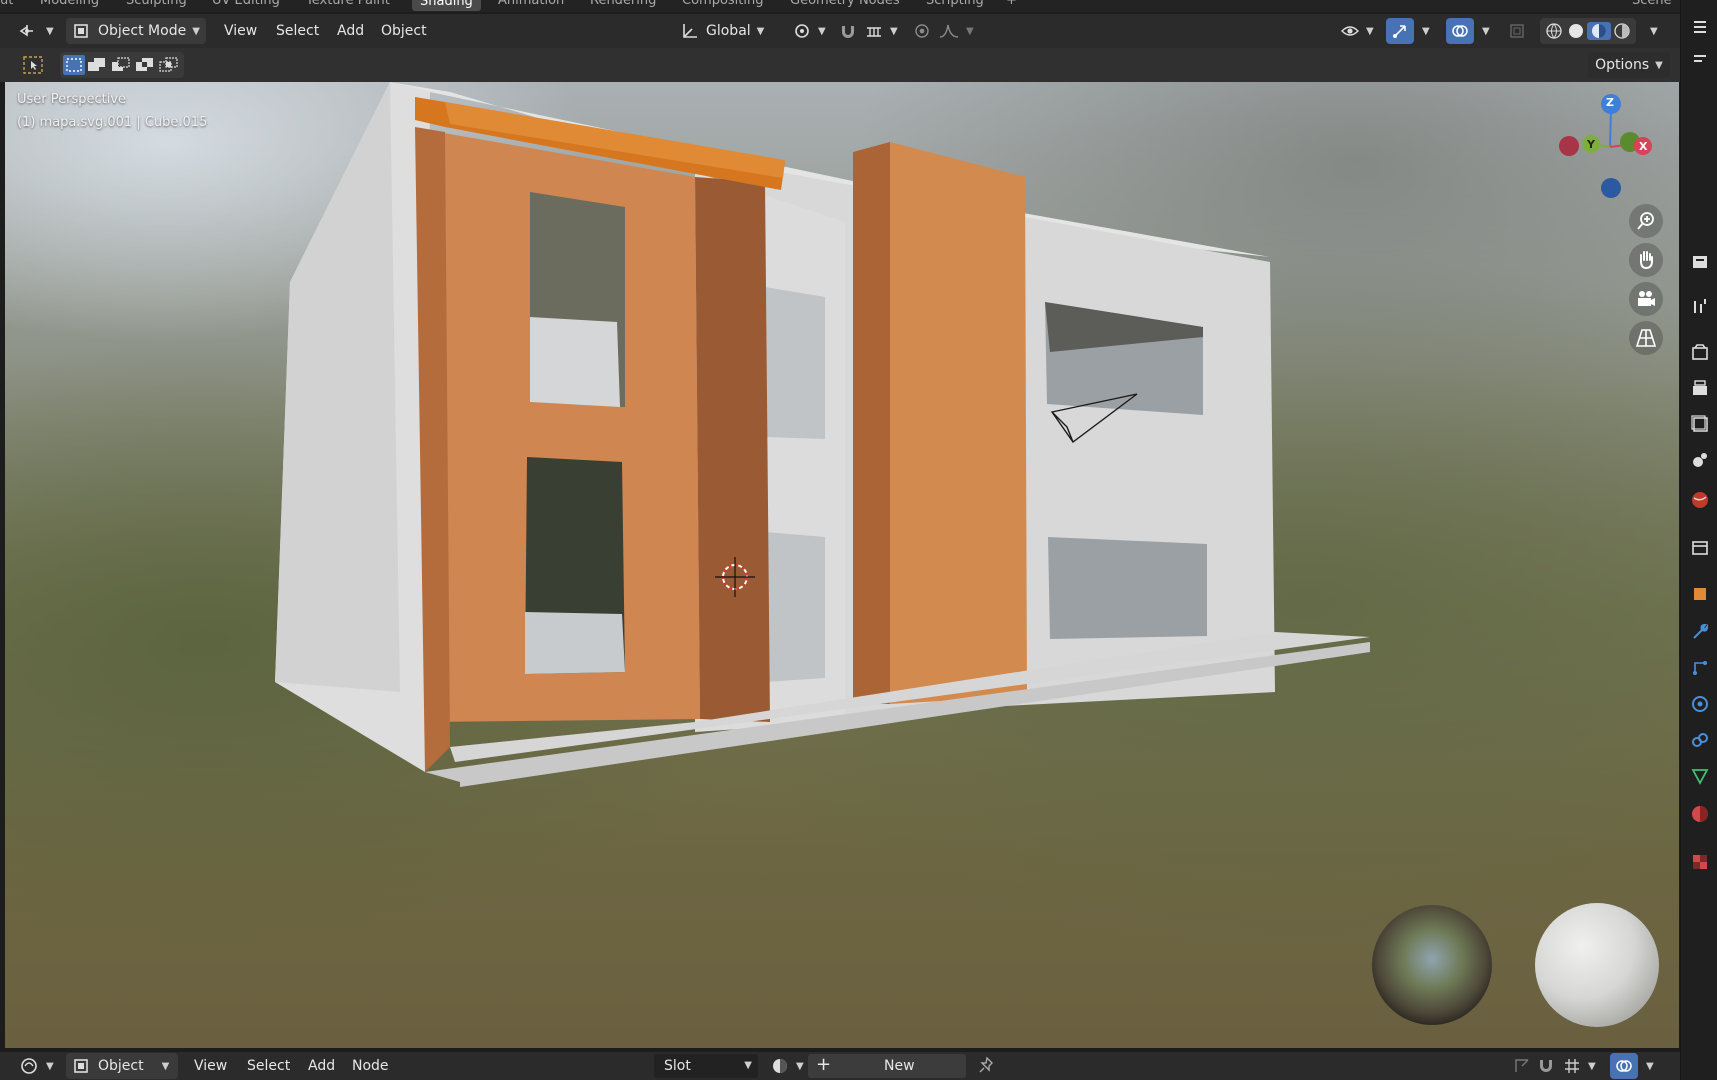 This screenshot has width=1717, height=1080. Describe the element at coordinates (1554, 31) in the screenshot. I see `wireframe-icon` at that location.